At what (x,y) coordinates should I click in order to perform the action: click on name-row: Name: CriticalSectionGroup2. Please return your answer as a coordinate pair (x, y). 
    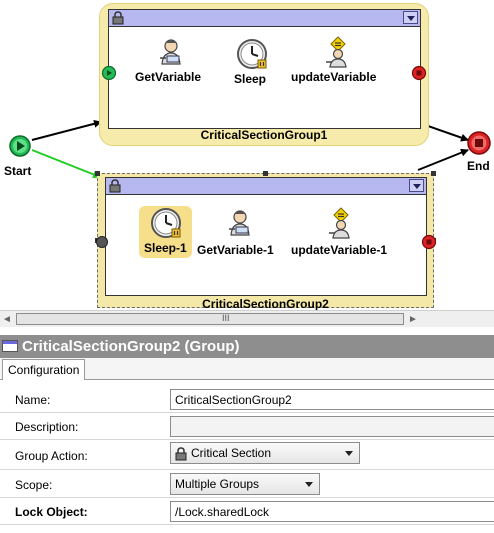
    Looking at the image, I should click on (247, 399).